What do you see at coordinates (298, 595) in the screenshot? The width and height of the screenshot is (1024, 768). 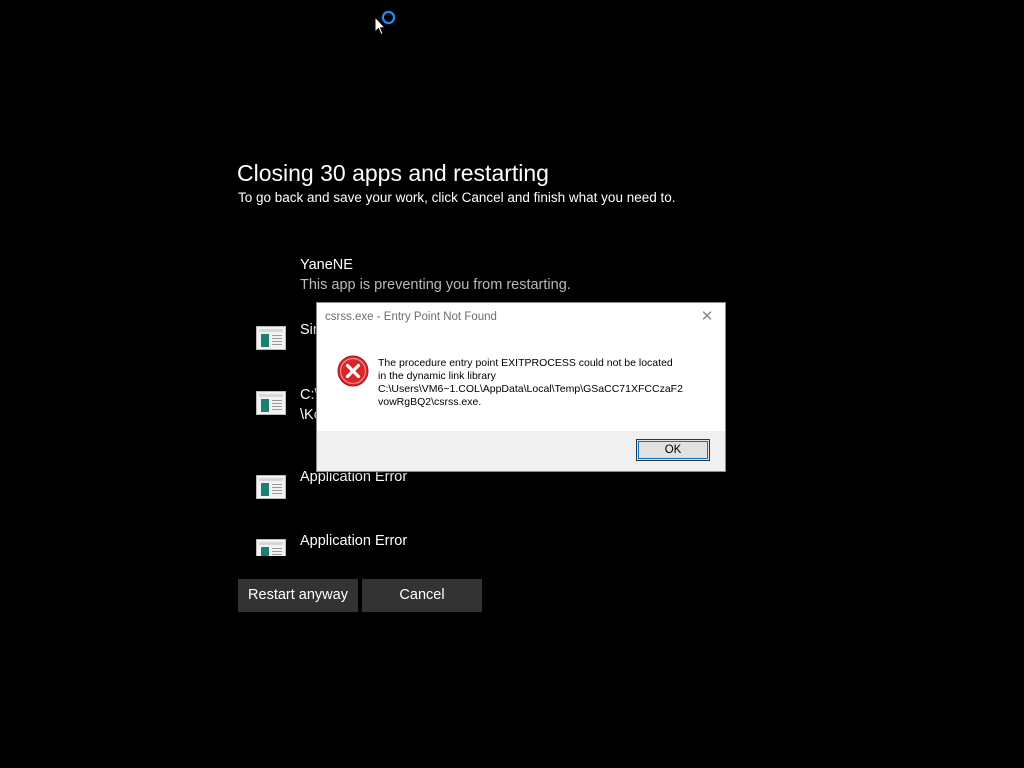 I see `restart-anyway-button: Restart anyway` at bounding box center [298, 595].